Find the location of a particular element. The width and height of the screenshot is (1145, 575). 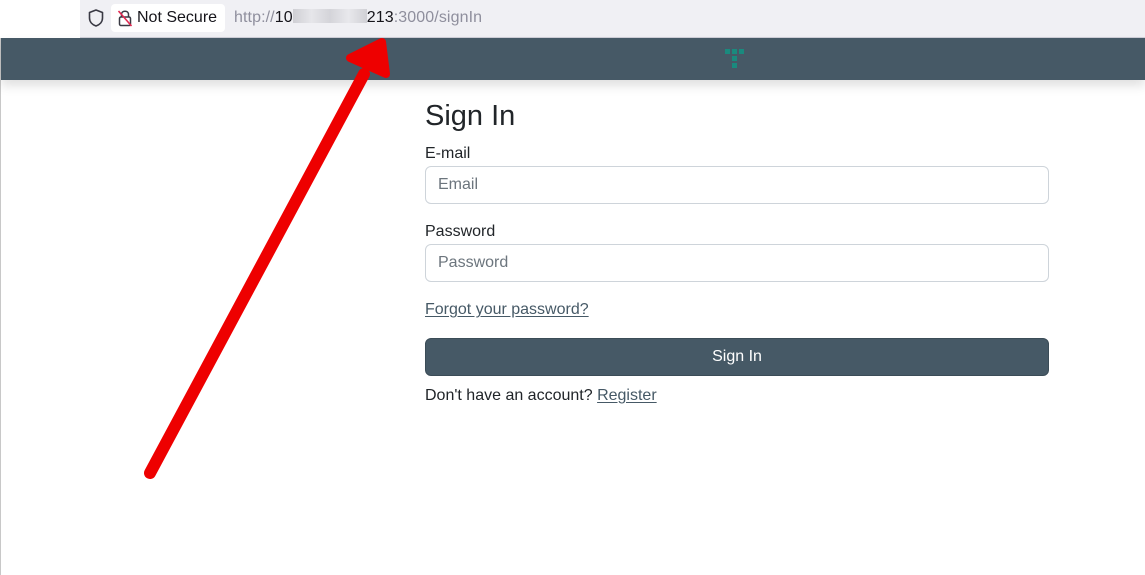

url-text: http://10 213:3000/signIn is located at coordinates (358, 18).